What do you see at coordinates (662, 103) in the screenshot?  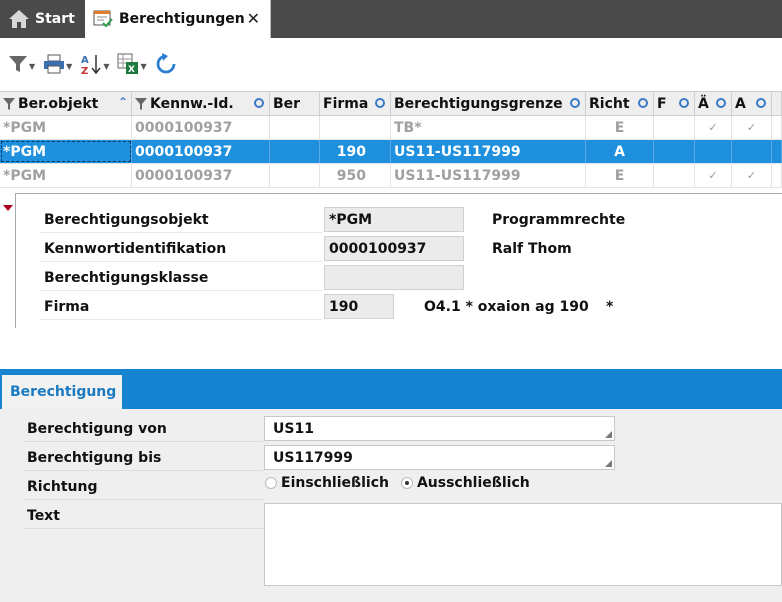 I see `column-header-label: F` at bounding box center [662, 103].